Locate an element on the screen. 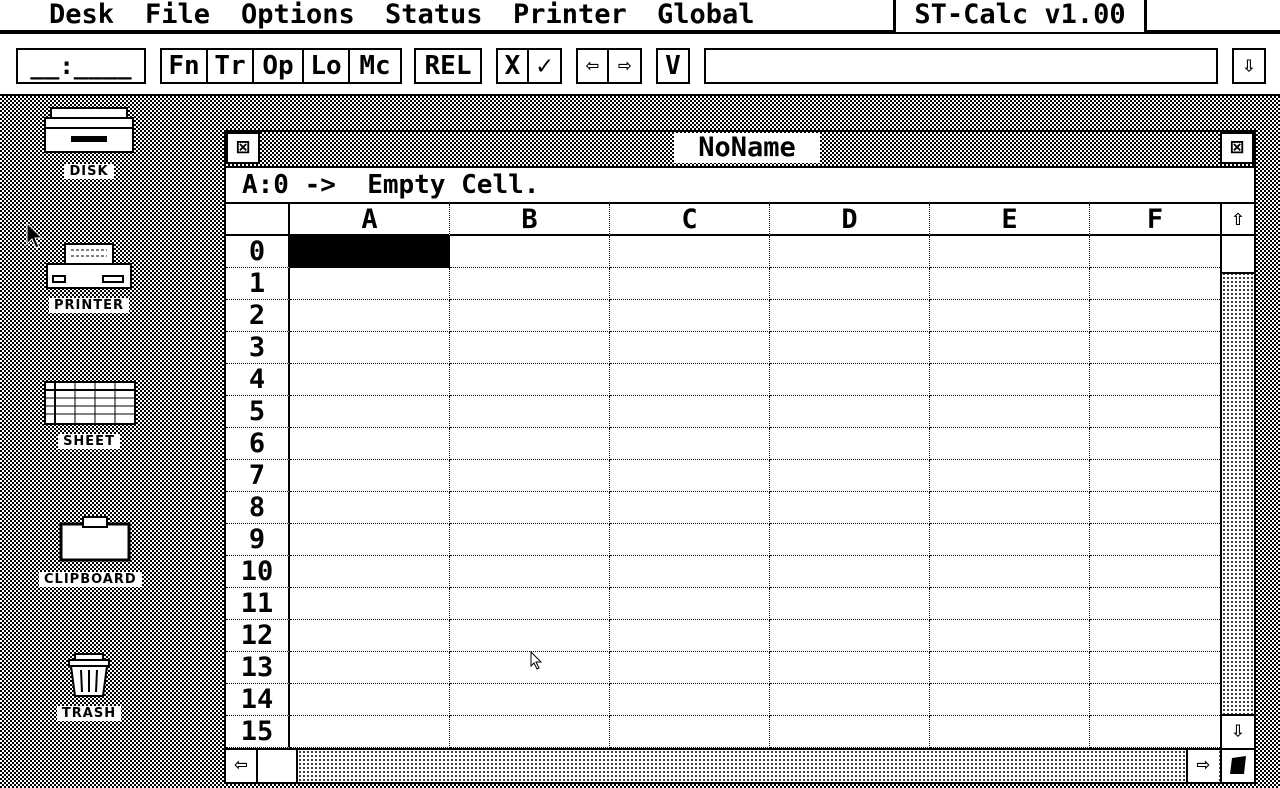  column-header-b: B is located at coordinates (530, 220).